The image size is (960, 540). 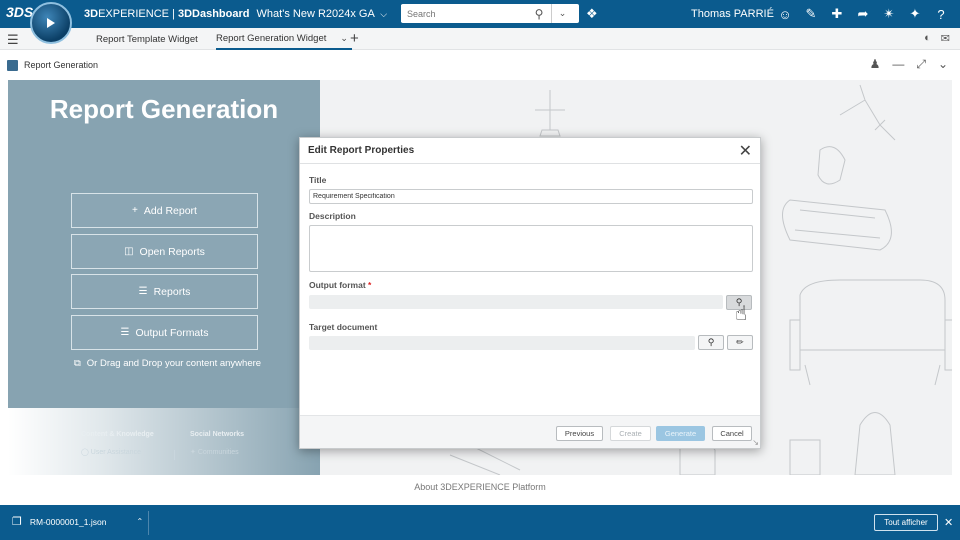 What do you see at coordinates (17, 522) in the screenshot?
I see `file-icon: ❐` at bounding box center [17, 522].